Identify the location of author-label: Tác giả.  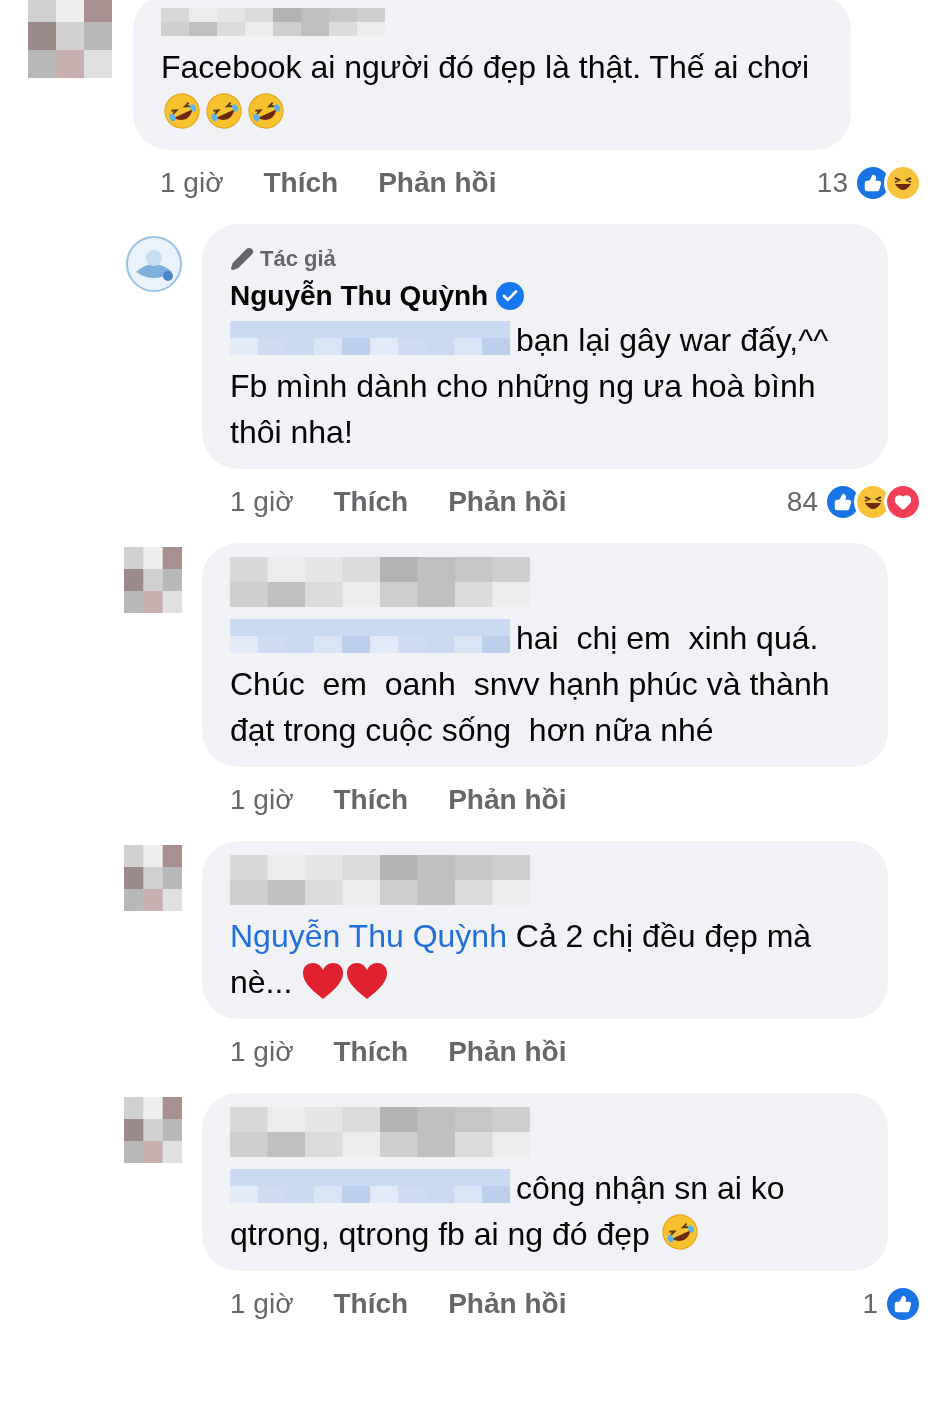
(298, 259).